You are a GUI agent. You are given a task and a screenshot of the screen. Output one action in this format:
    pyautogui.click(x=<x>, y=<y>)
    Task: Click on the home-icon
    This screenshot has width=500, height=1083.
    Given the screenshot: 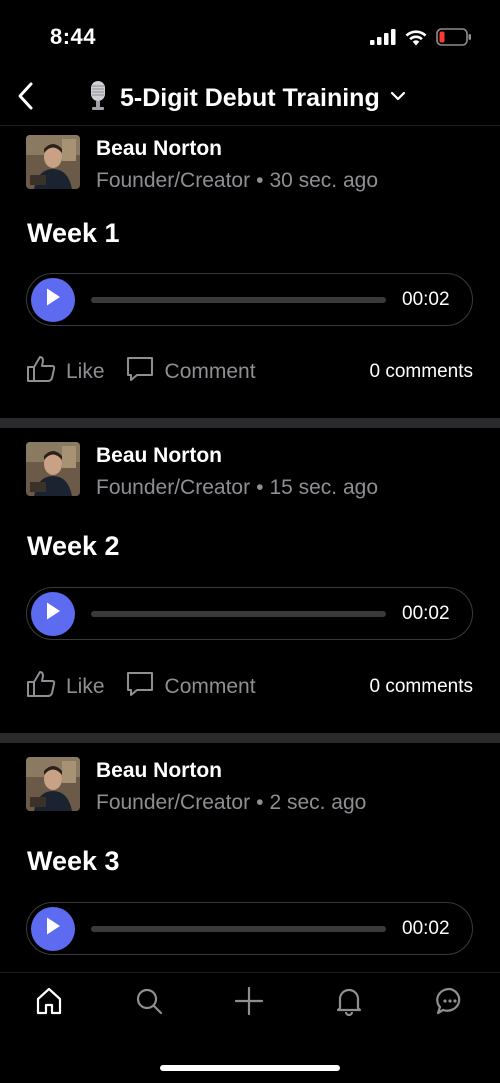 What is the action you would take?
    pyautogui.click(x=49, y=1003)
    